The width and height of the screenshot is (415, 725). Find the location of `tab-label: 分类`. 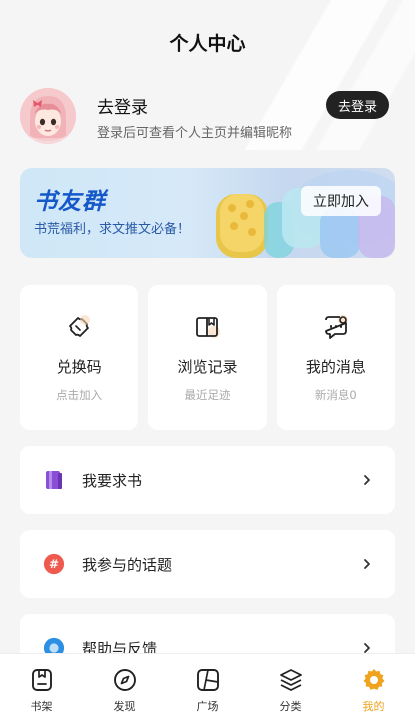

tab-label: 分类 is located at coordinates (290, 706).